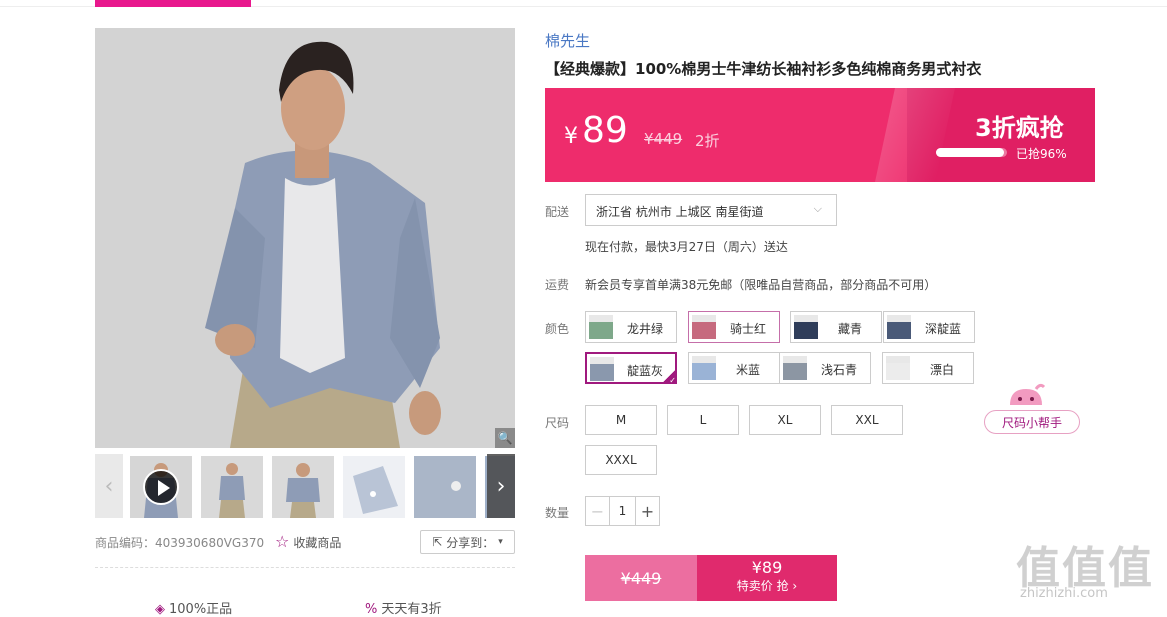  Describe the element at coordinates (160, 609) in the screenshot. I see `shield-icon: ◈` at that location.